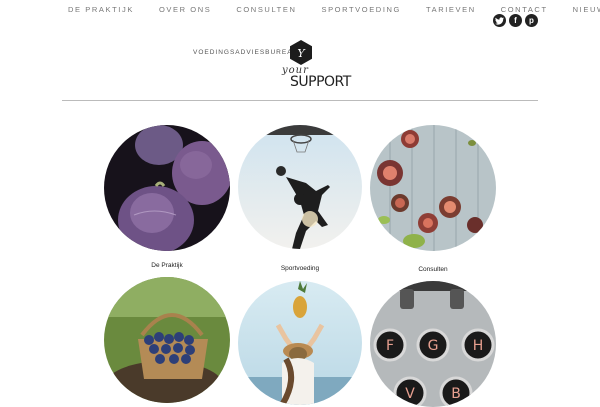  I want to click on blueberries-photo, so click(167, 340).